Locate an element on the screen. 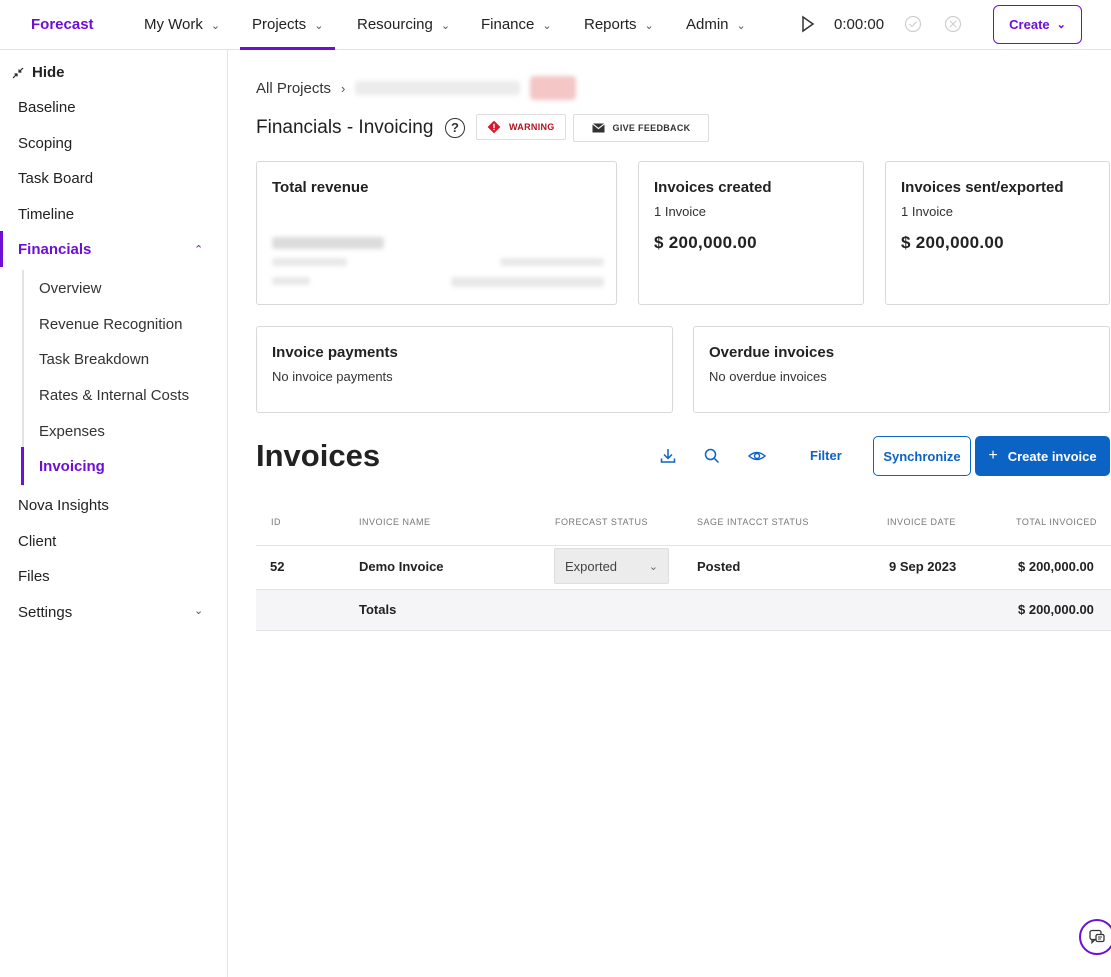  hide-label: Hide is located at coordinates (48, 72).